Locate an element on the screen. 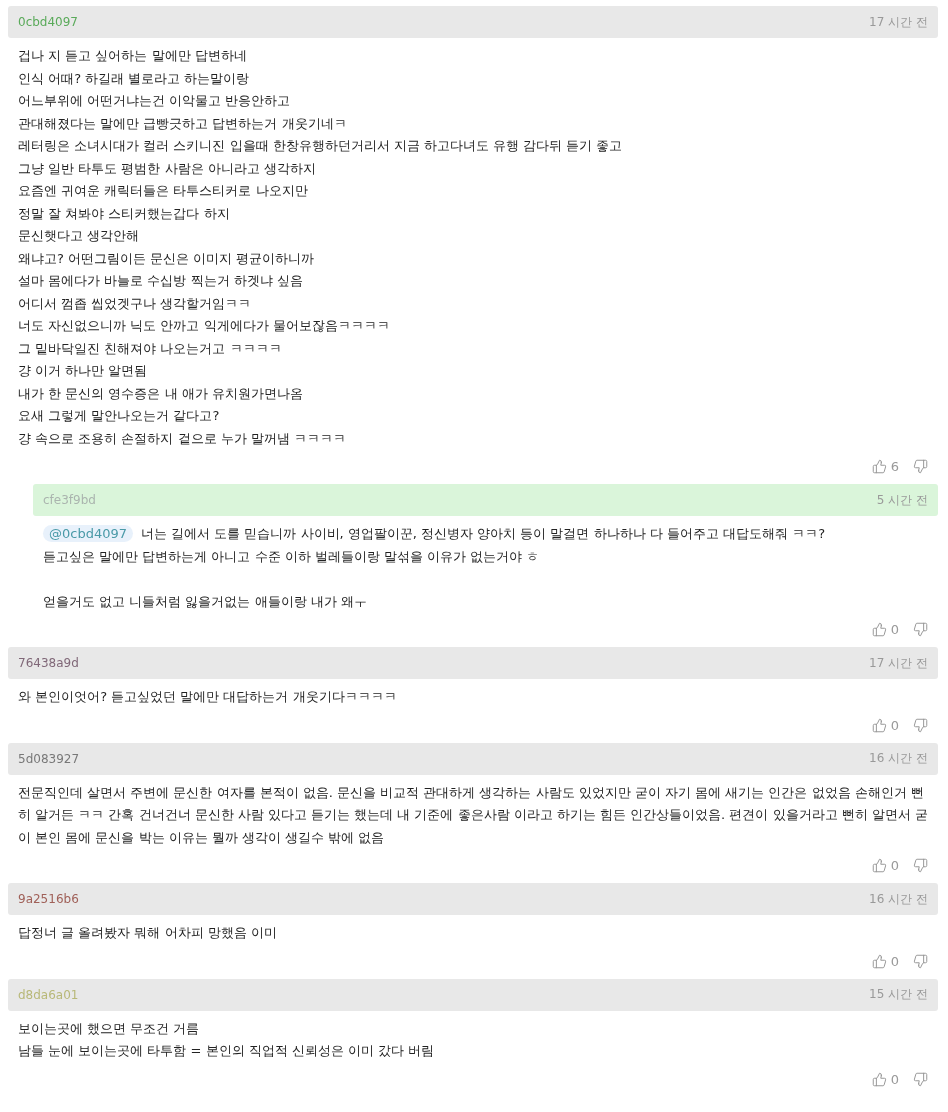 The image size is (948, 1112). comment-text: @0cbd4097 너는 길에서 도를 믿습니까 사이비, 영업팔이꾼, 정신병자 양아치 등이 말걸면 하나하나 다 들어주고 대답도해줘 ㅋㅋ? 듣고싶은 말에만 답변하는게 아니고 수준 이하 벌레들이랑 말섞을 이유가 없는거야 ㅎ is located at coordinates (435, 545).